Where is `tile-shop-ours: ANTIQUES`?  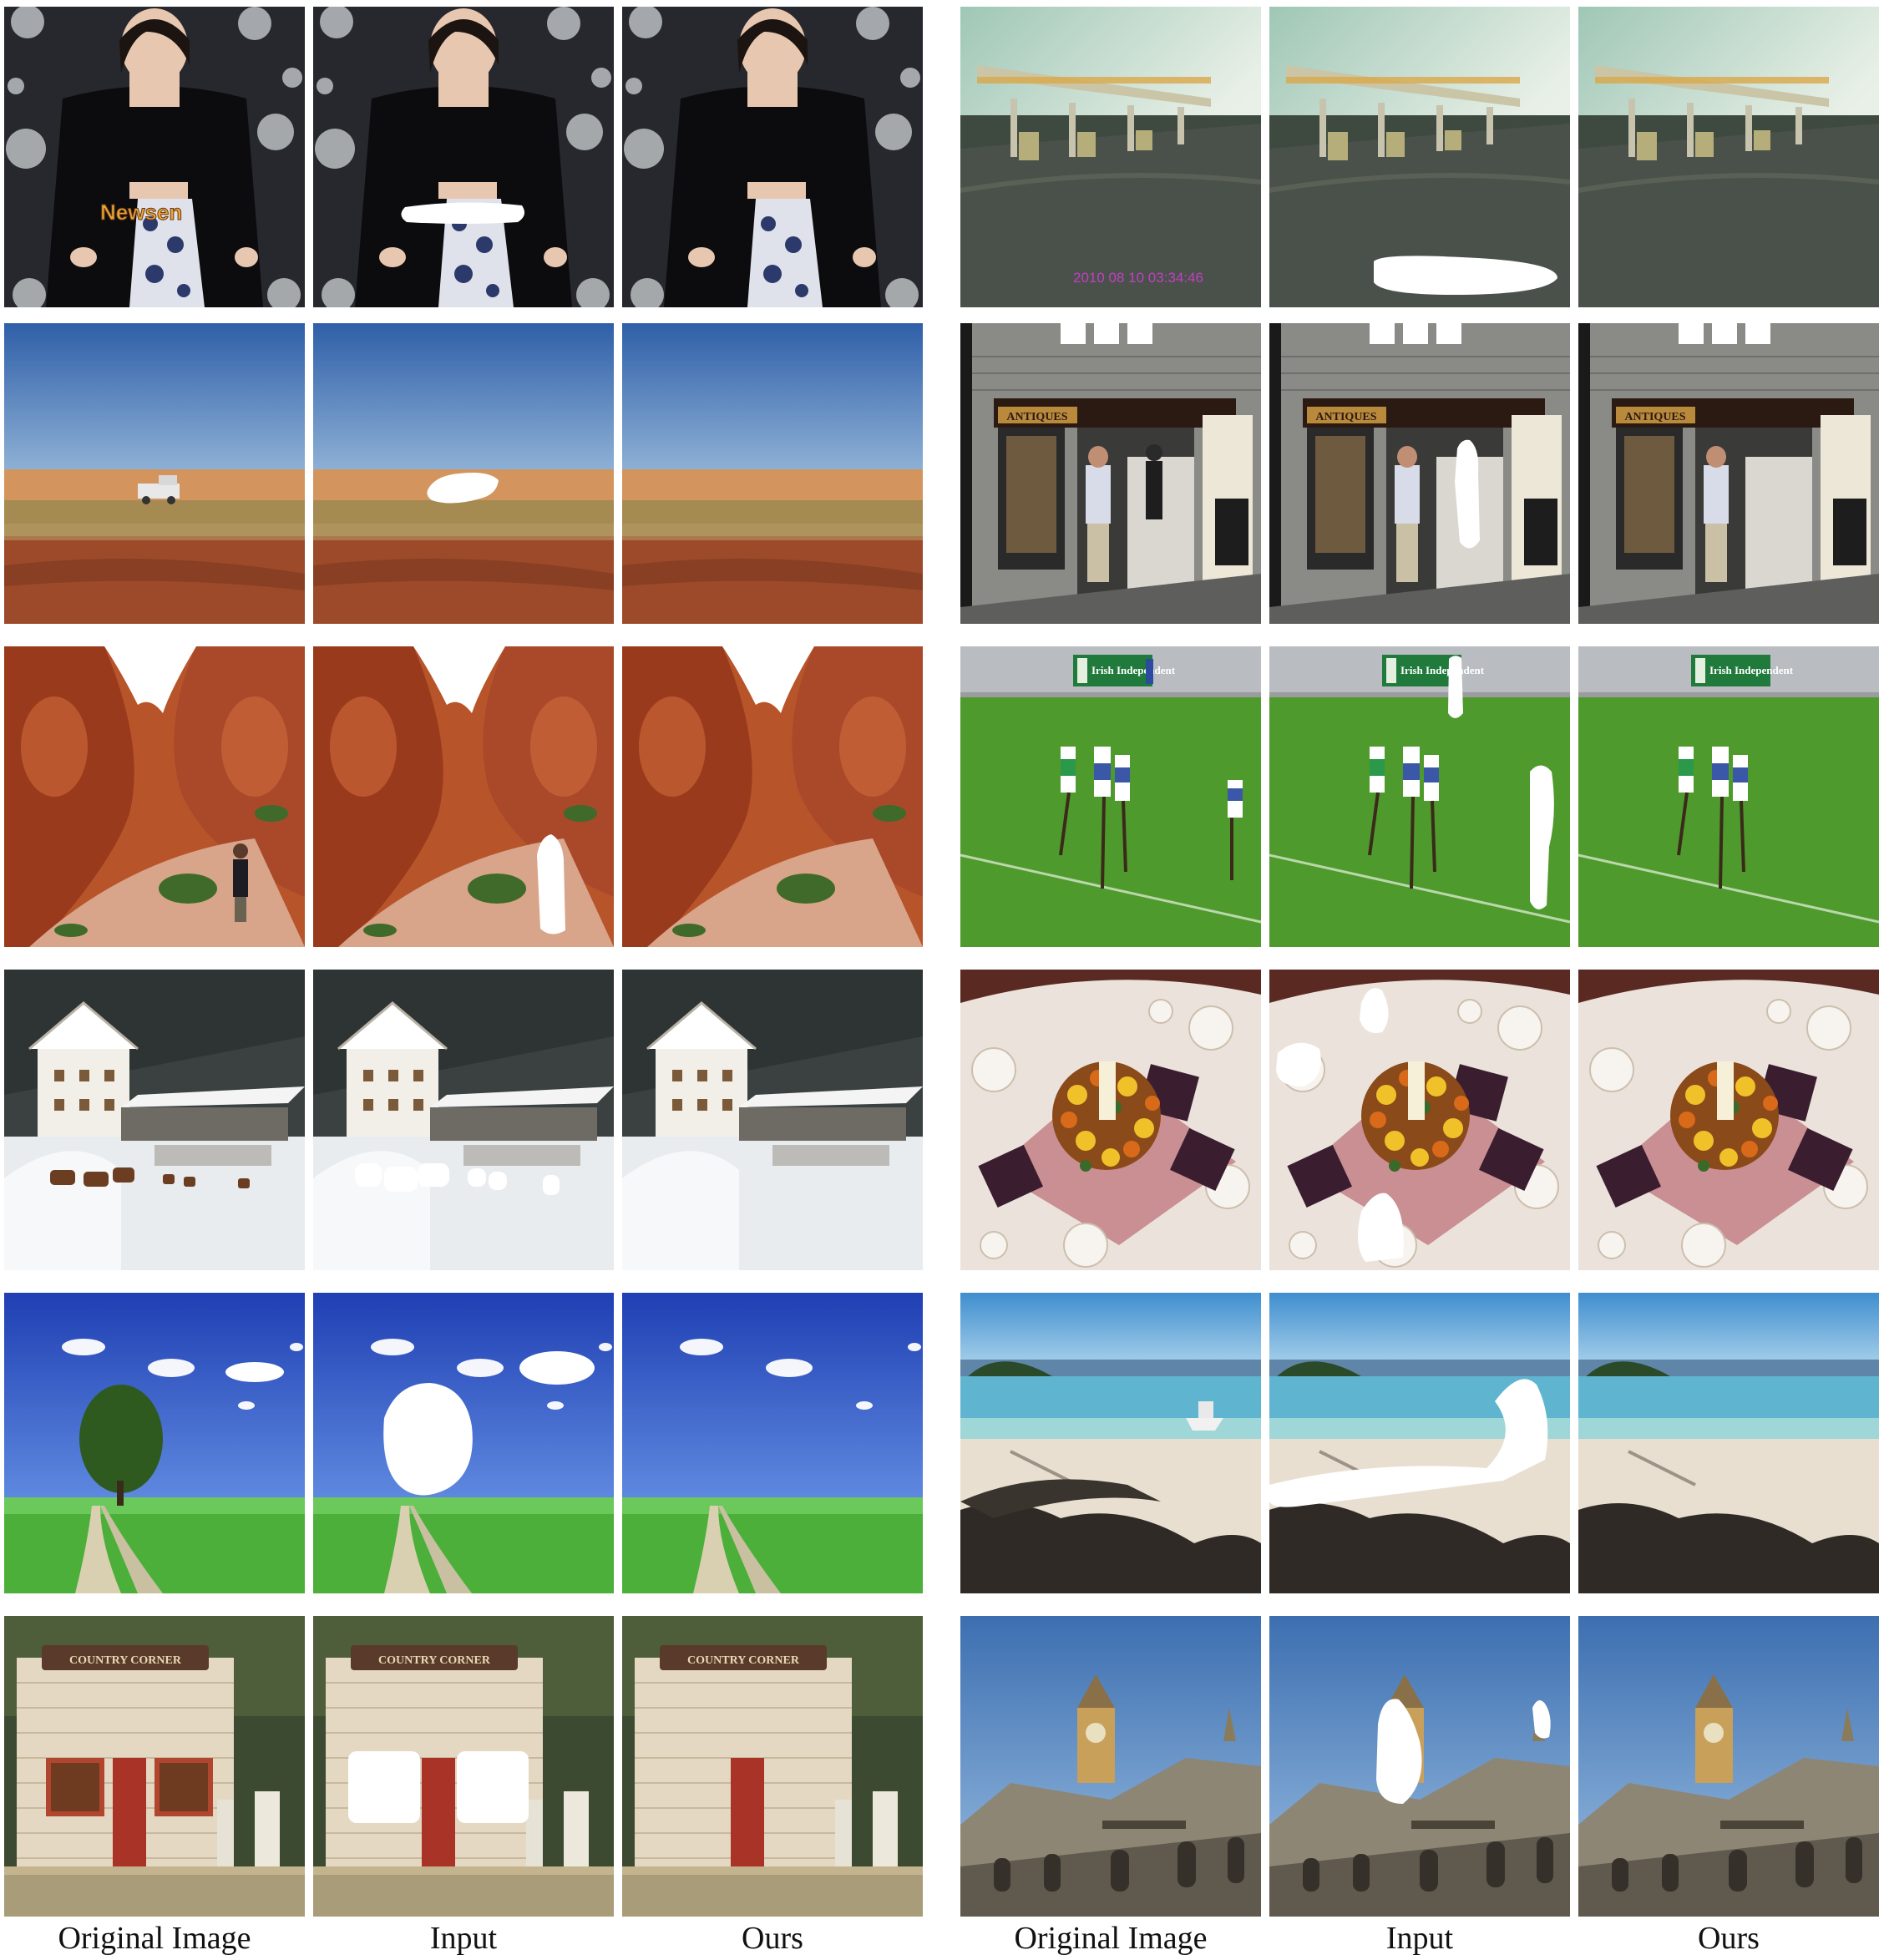
tile-shop-ours: ANTIQUES is located at coordinates (1728, 473).